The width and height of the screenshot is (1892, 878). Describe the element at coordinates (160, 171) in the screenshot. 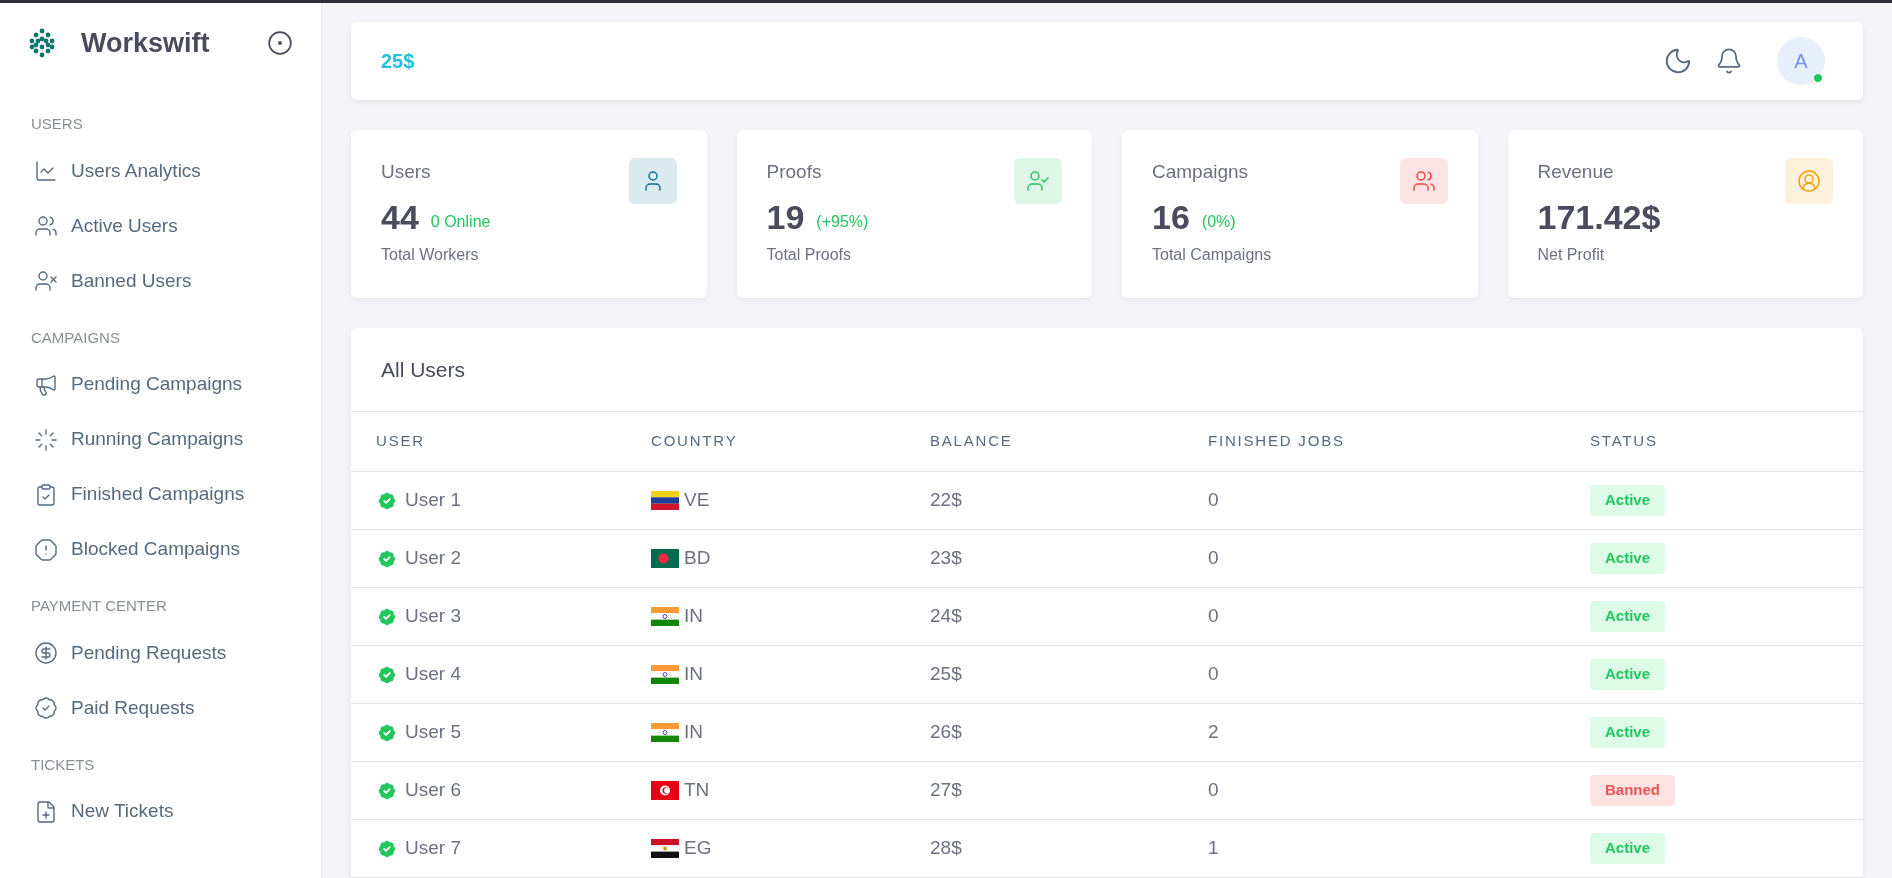

I see `nav-item: Users Analytics` at that location.